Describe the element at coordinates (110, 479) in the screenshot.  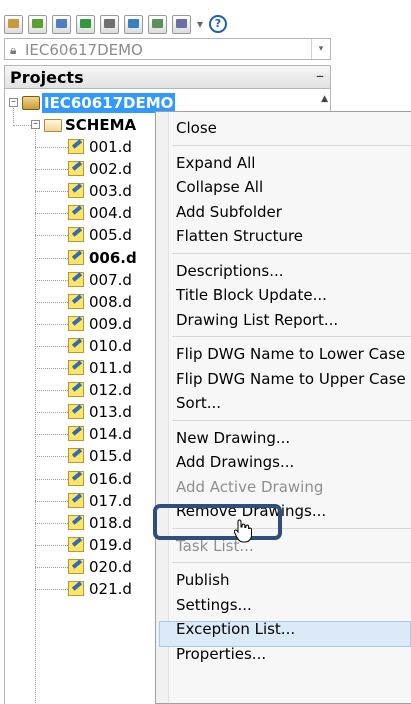
I see `drawing-name: 016.d` at that location.